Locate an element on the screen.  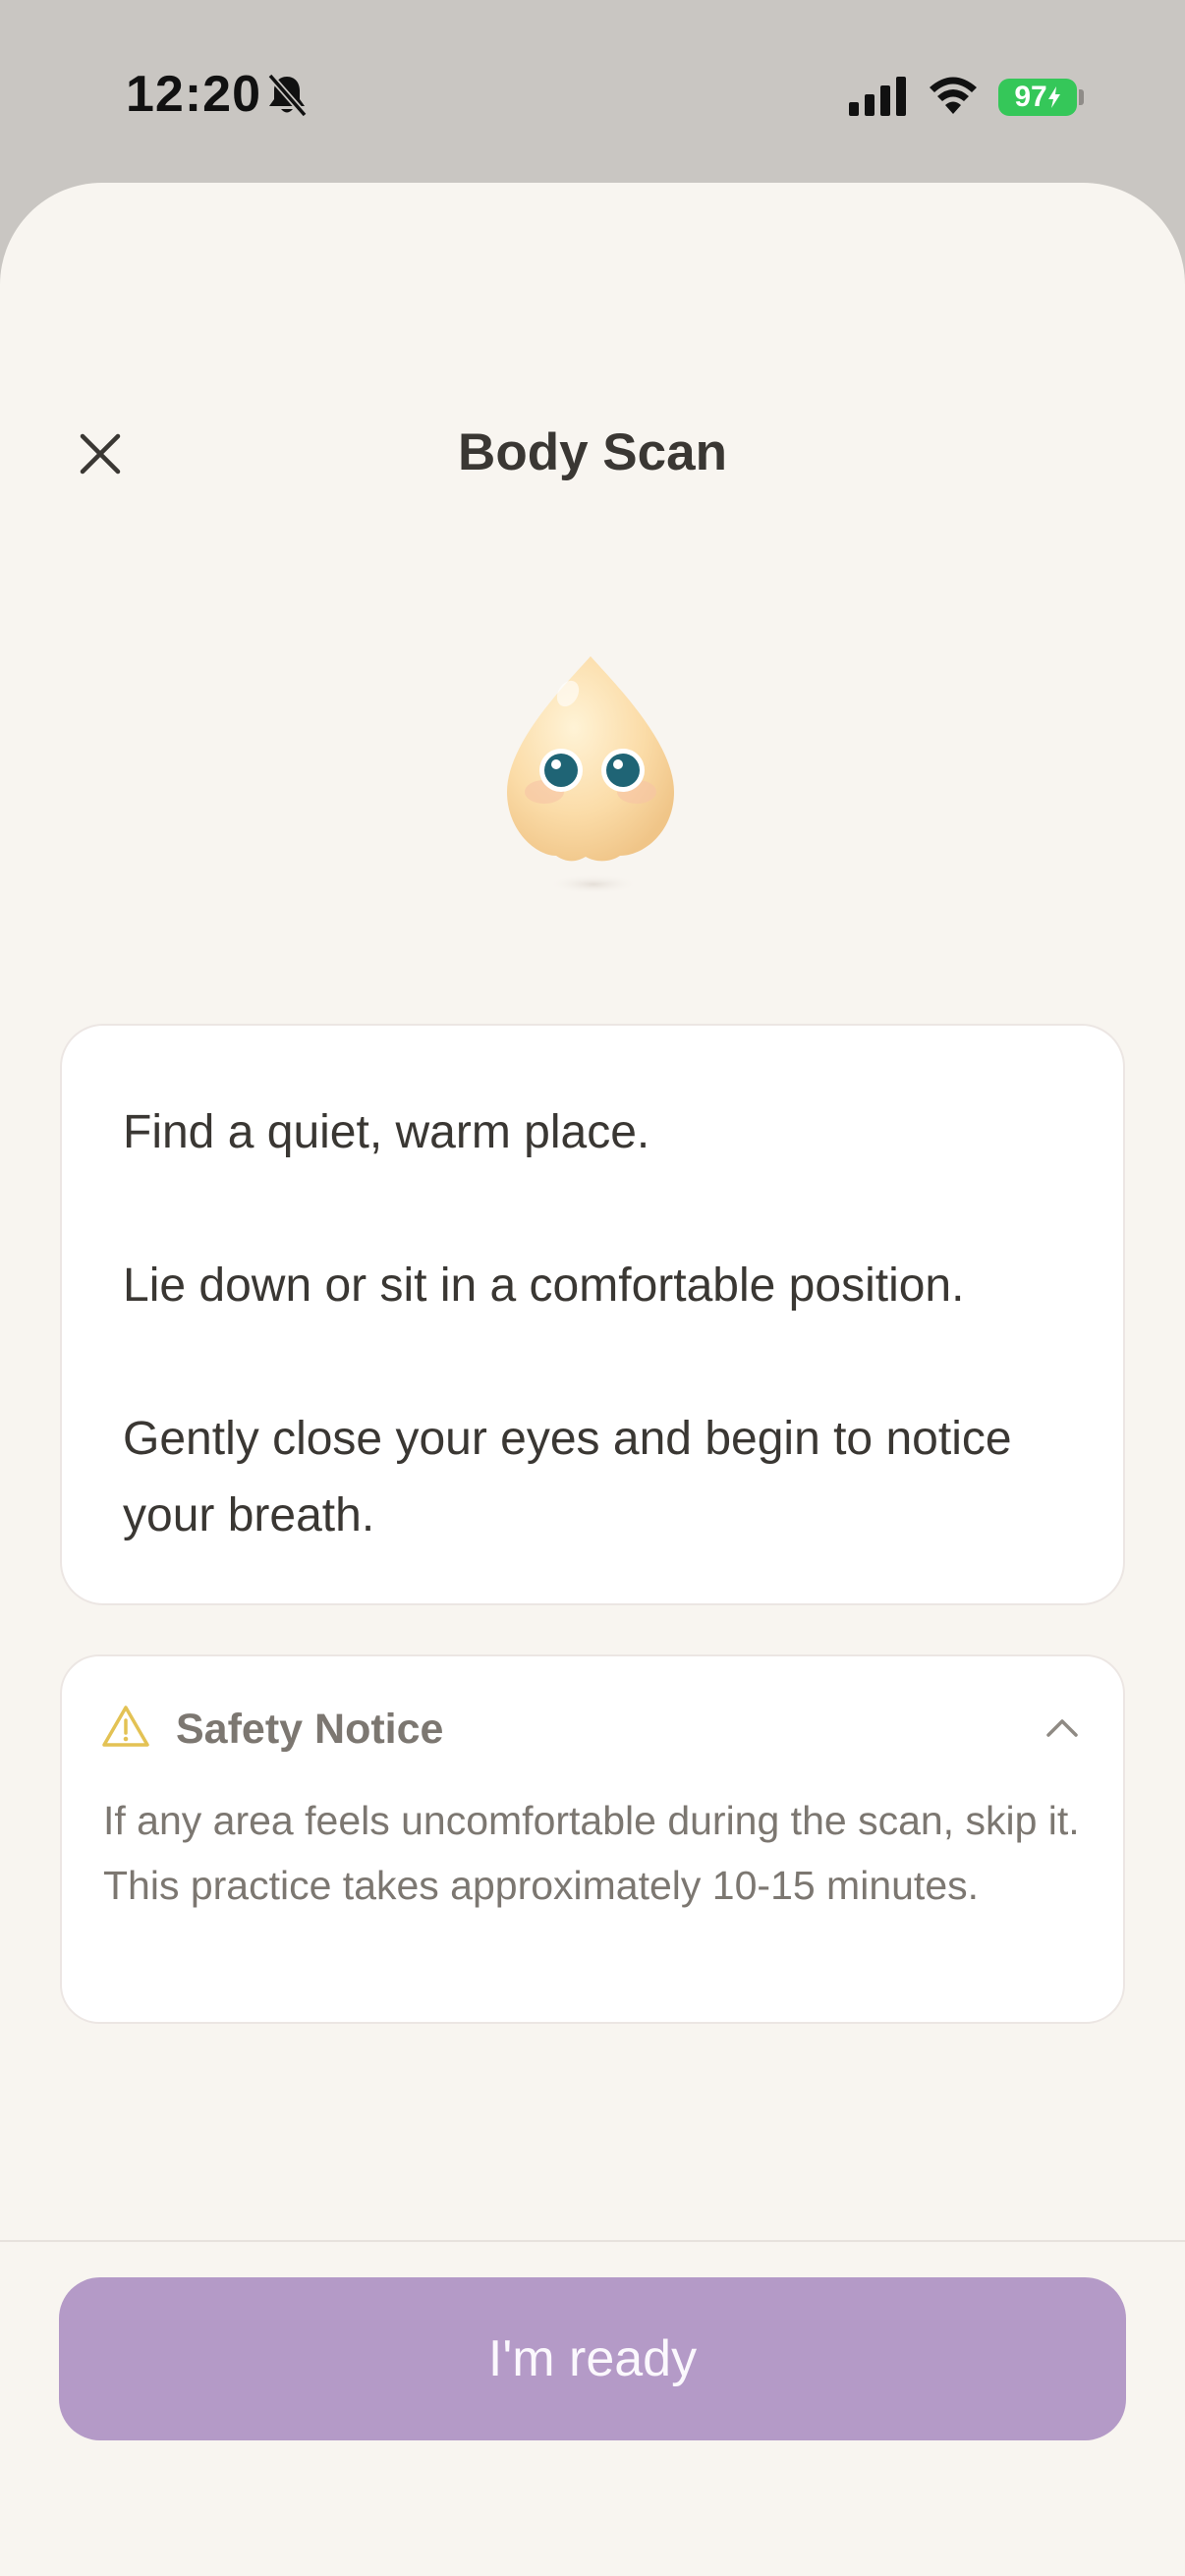
battery-level: 97 is located at coordinates (1030, 97).